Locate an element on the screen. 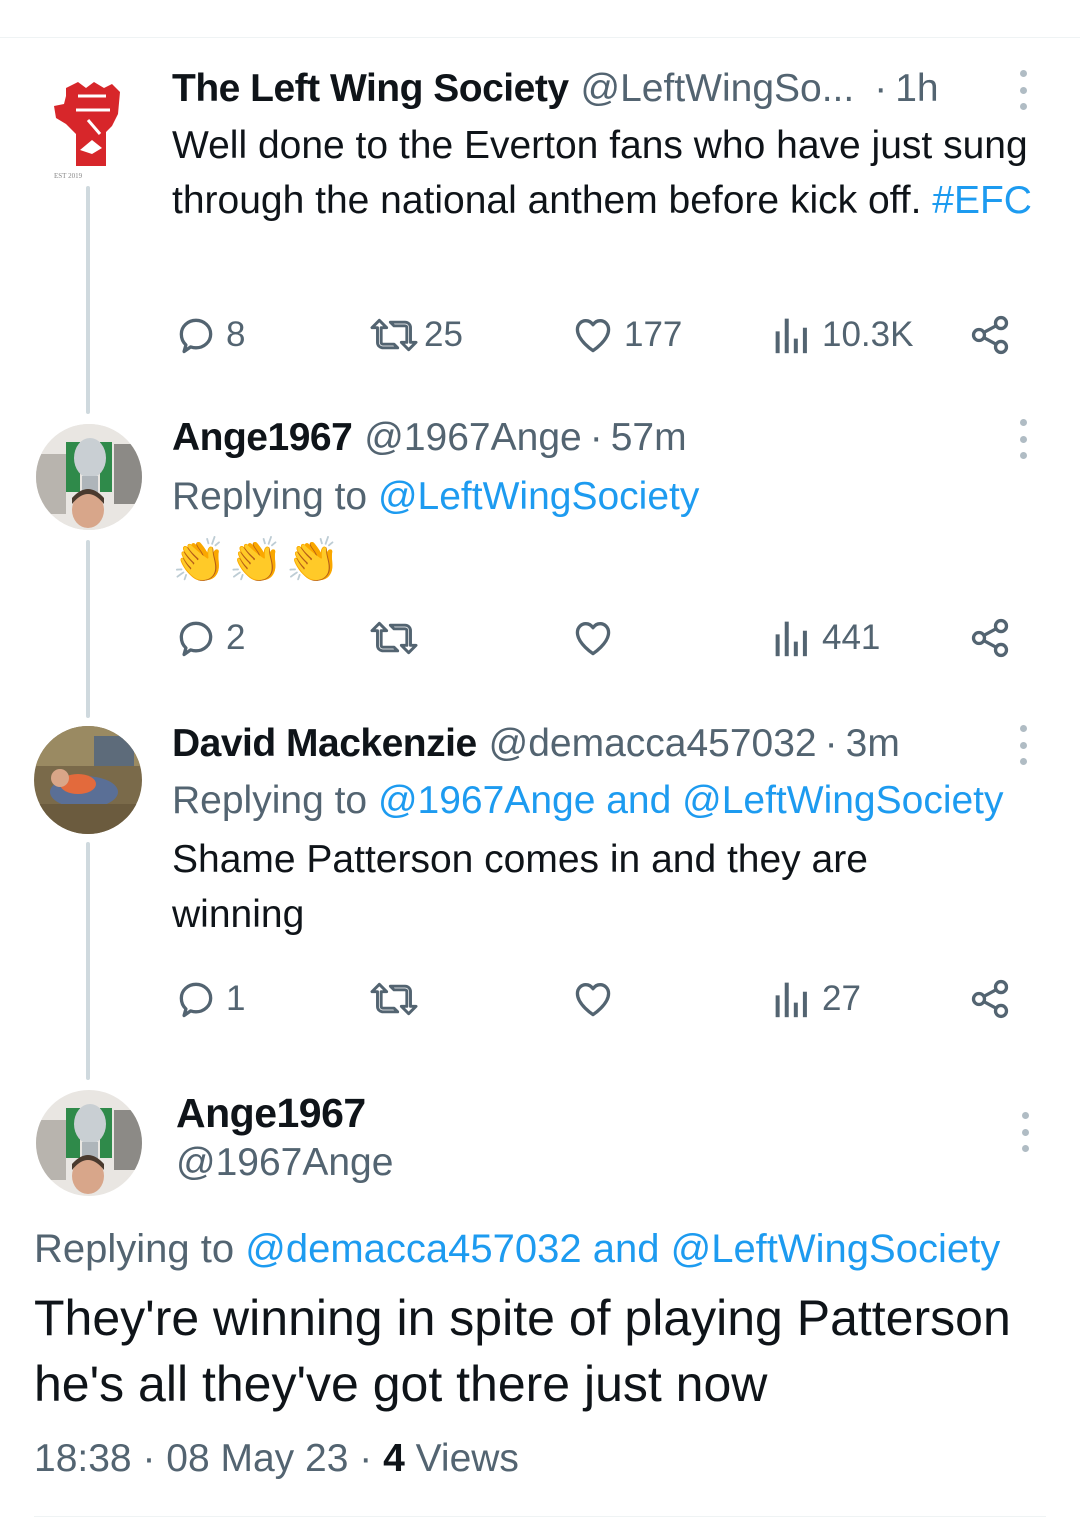 The height and width of the screenshot is (1527, 1080). tweet-time: 18:38 is located at coordinates (83, 1458).